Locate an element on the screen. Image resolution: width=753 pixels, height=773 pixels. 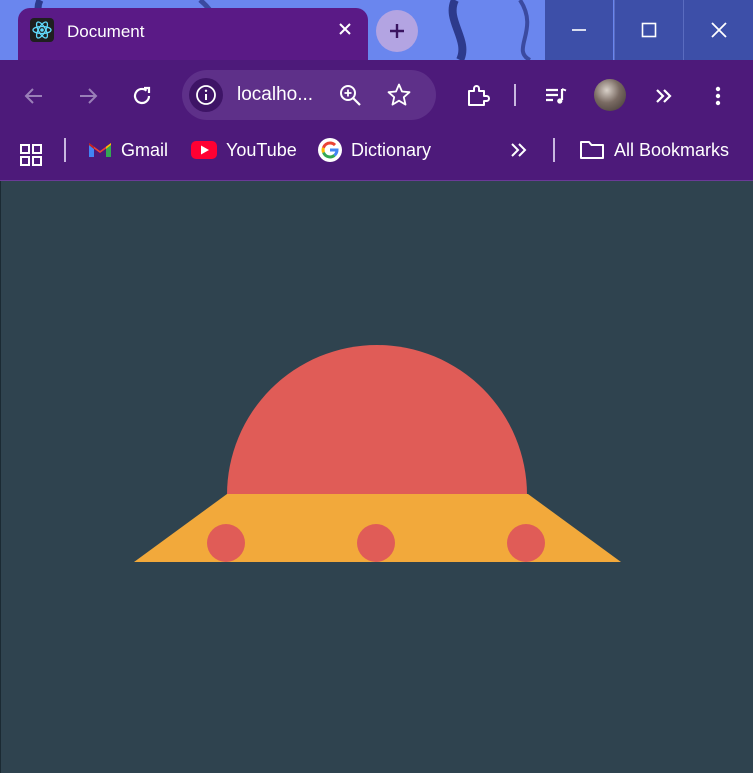
close-icon is located at coordinates (719, 30).